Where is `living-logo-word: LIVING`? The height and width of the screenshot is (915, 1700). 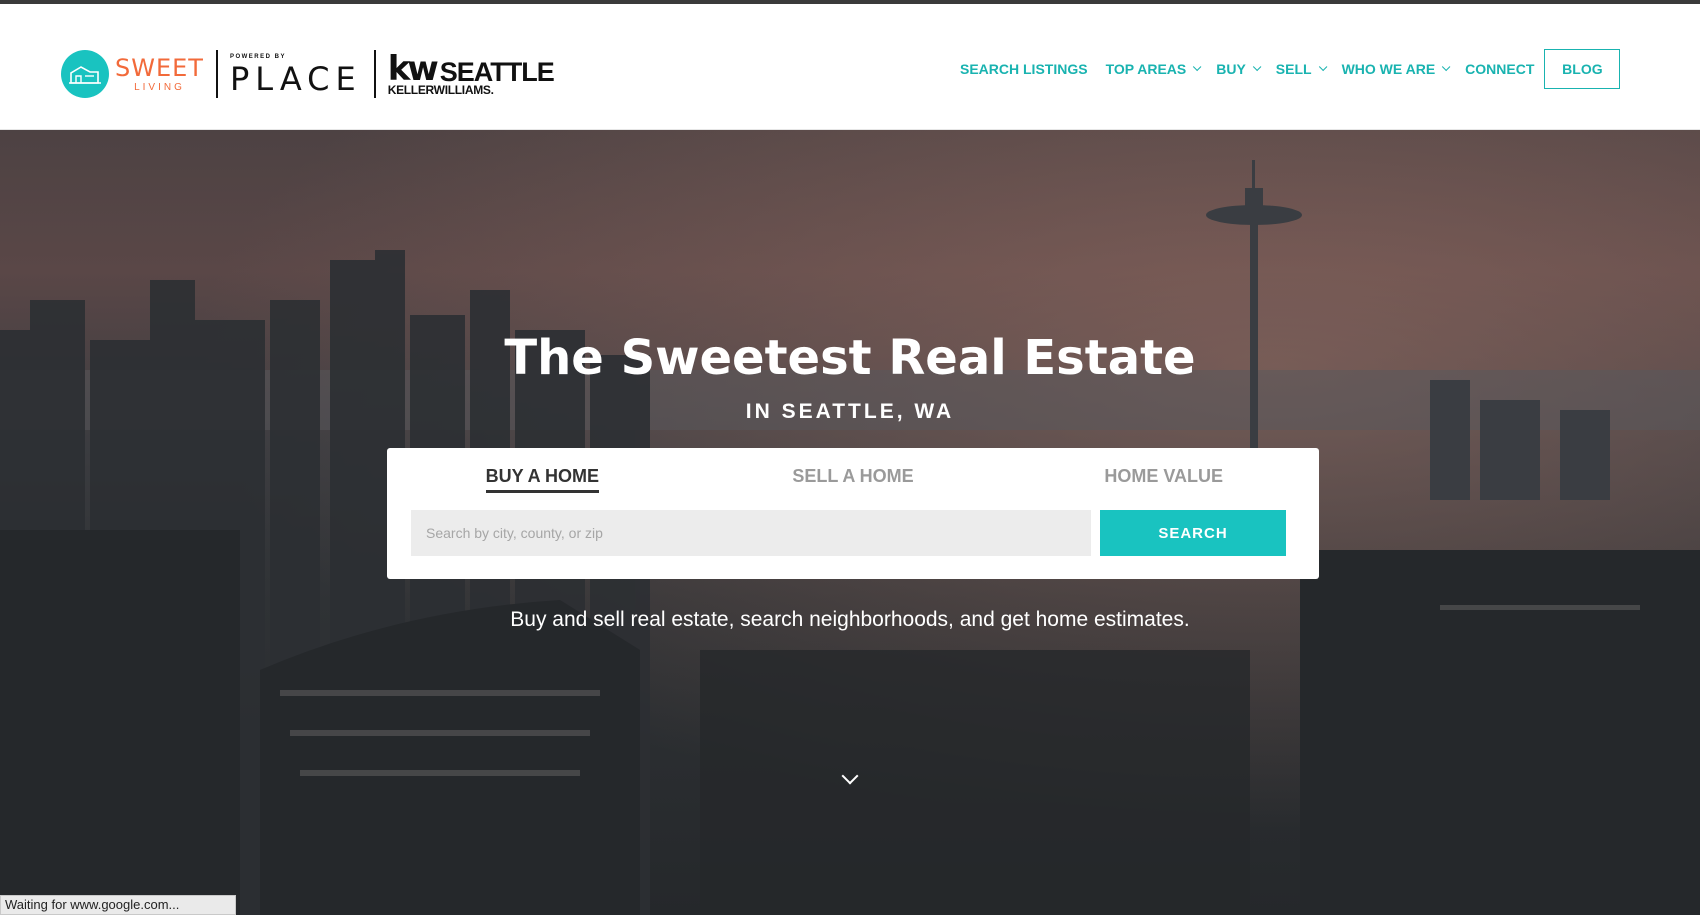
living-logo-word: LIVING is located at coordinates (159, 87).